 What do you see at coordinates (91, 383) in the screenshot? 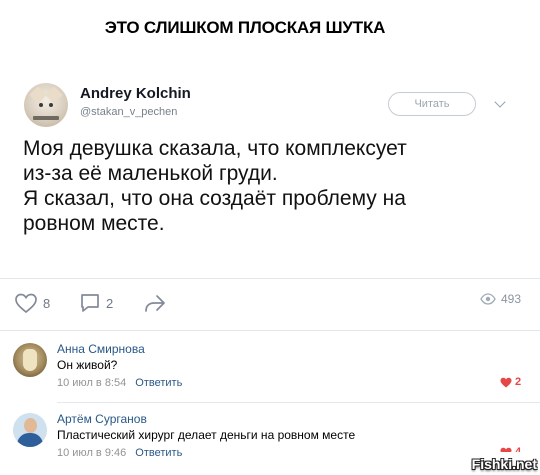
I see `comment-date: 10 июл в 8:54` at bounding box center [91, 383].